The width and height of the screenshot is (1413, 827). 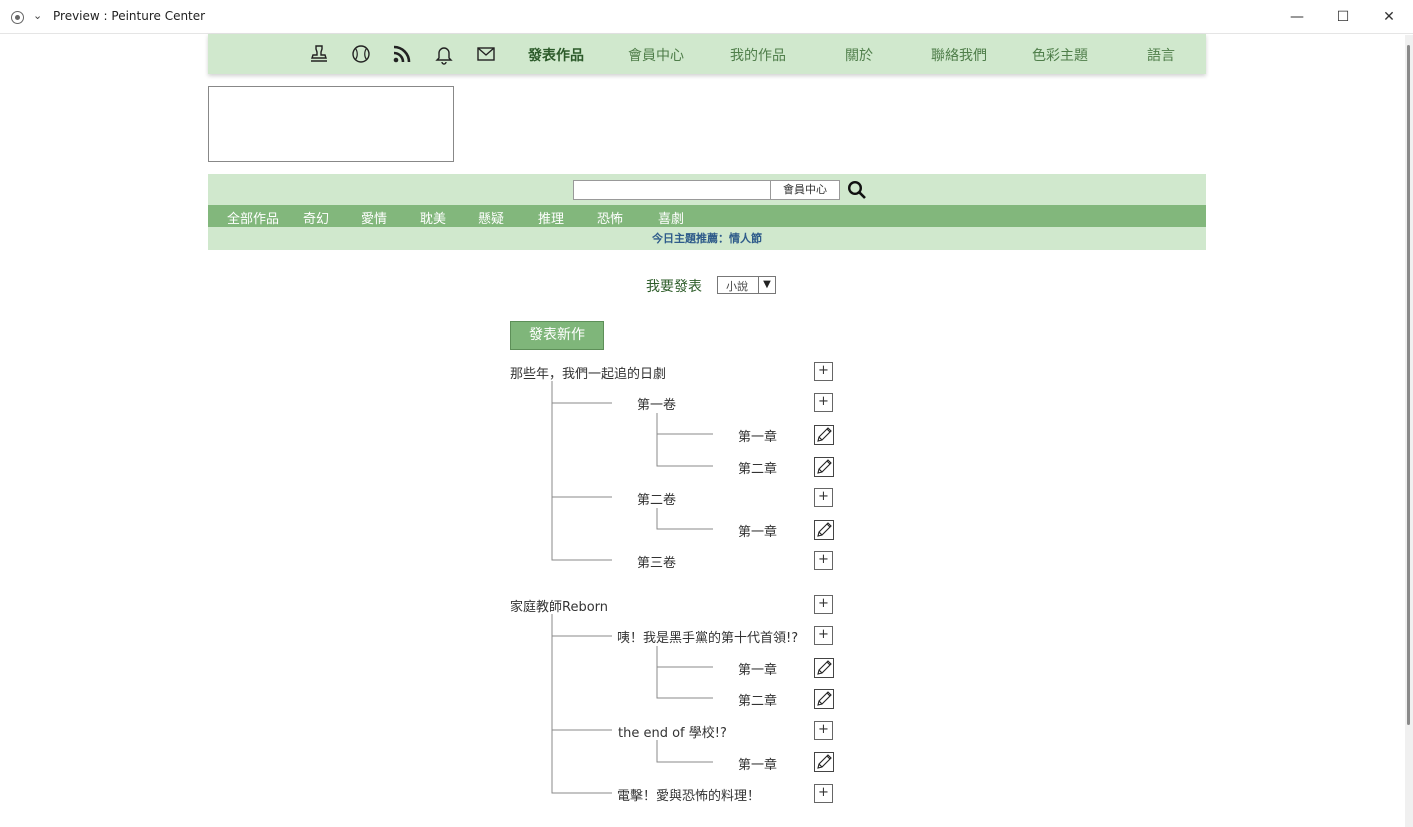 I want to click on scrollbar-thumb, so click(x=1408, y=385).